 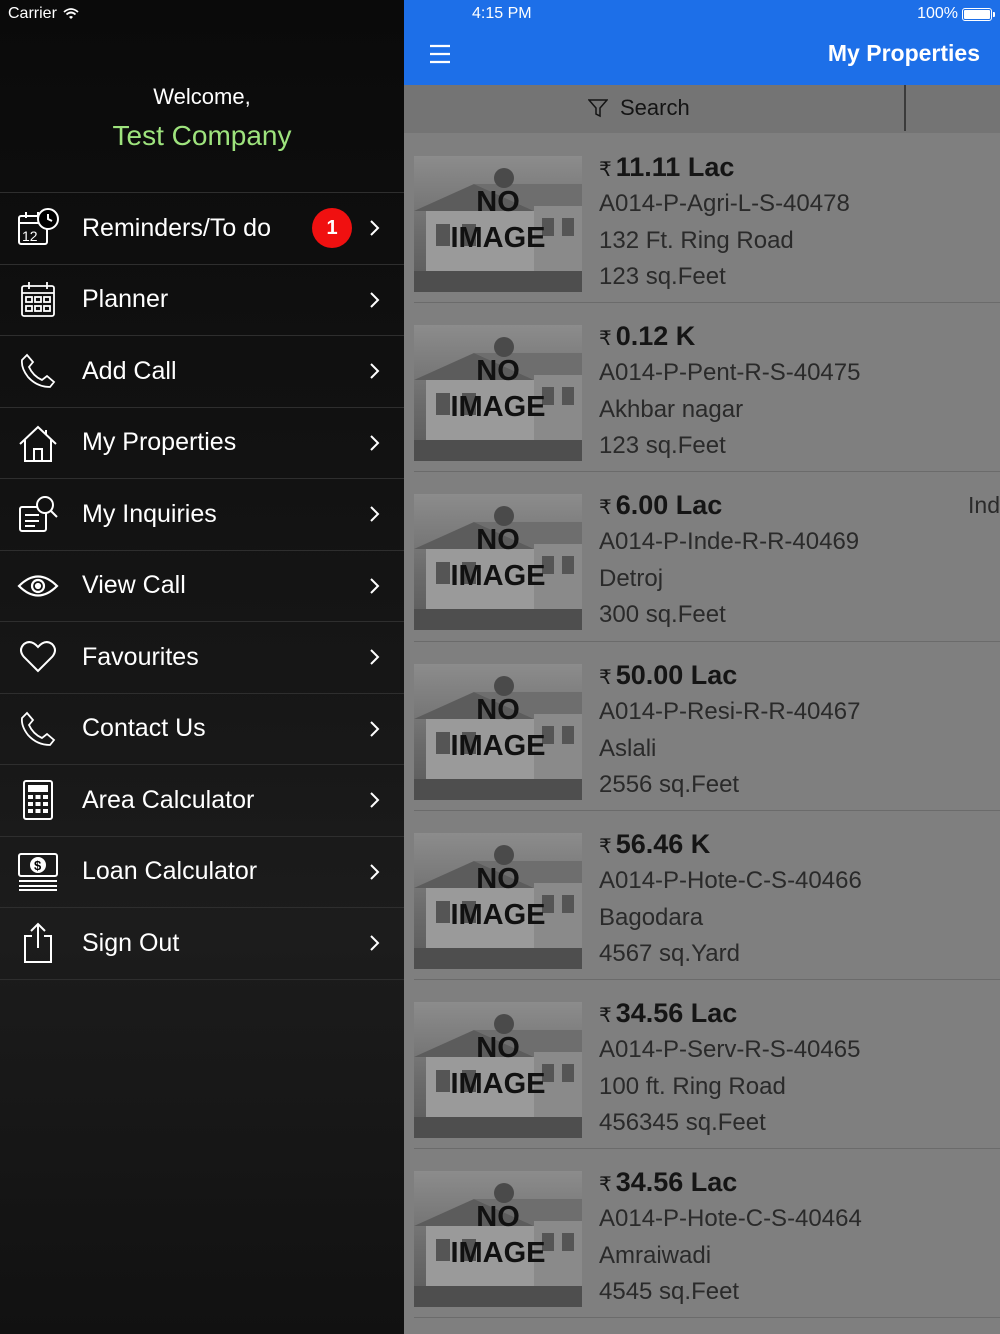 What do you see at coordinates (730, 373) in the screenshot?
I see `property-code: A014-P-Pent-R-S-40475` at bounding box center [730, 373].